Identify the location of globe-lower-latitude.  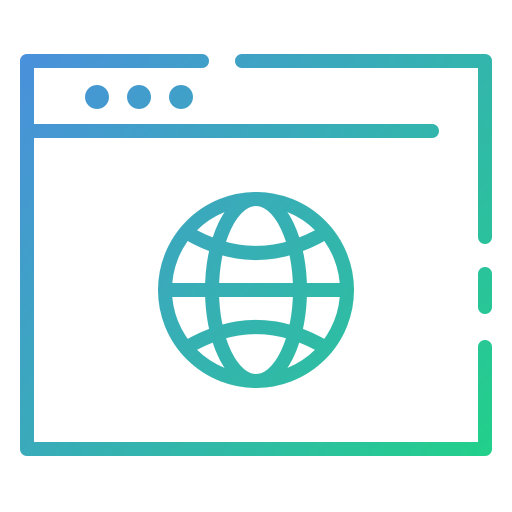
(256, 337).